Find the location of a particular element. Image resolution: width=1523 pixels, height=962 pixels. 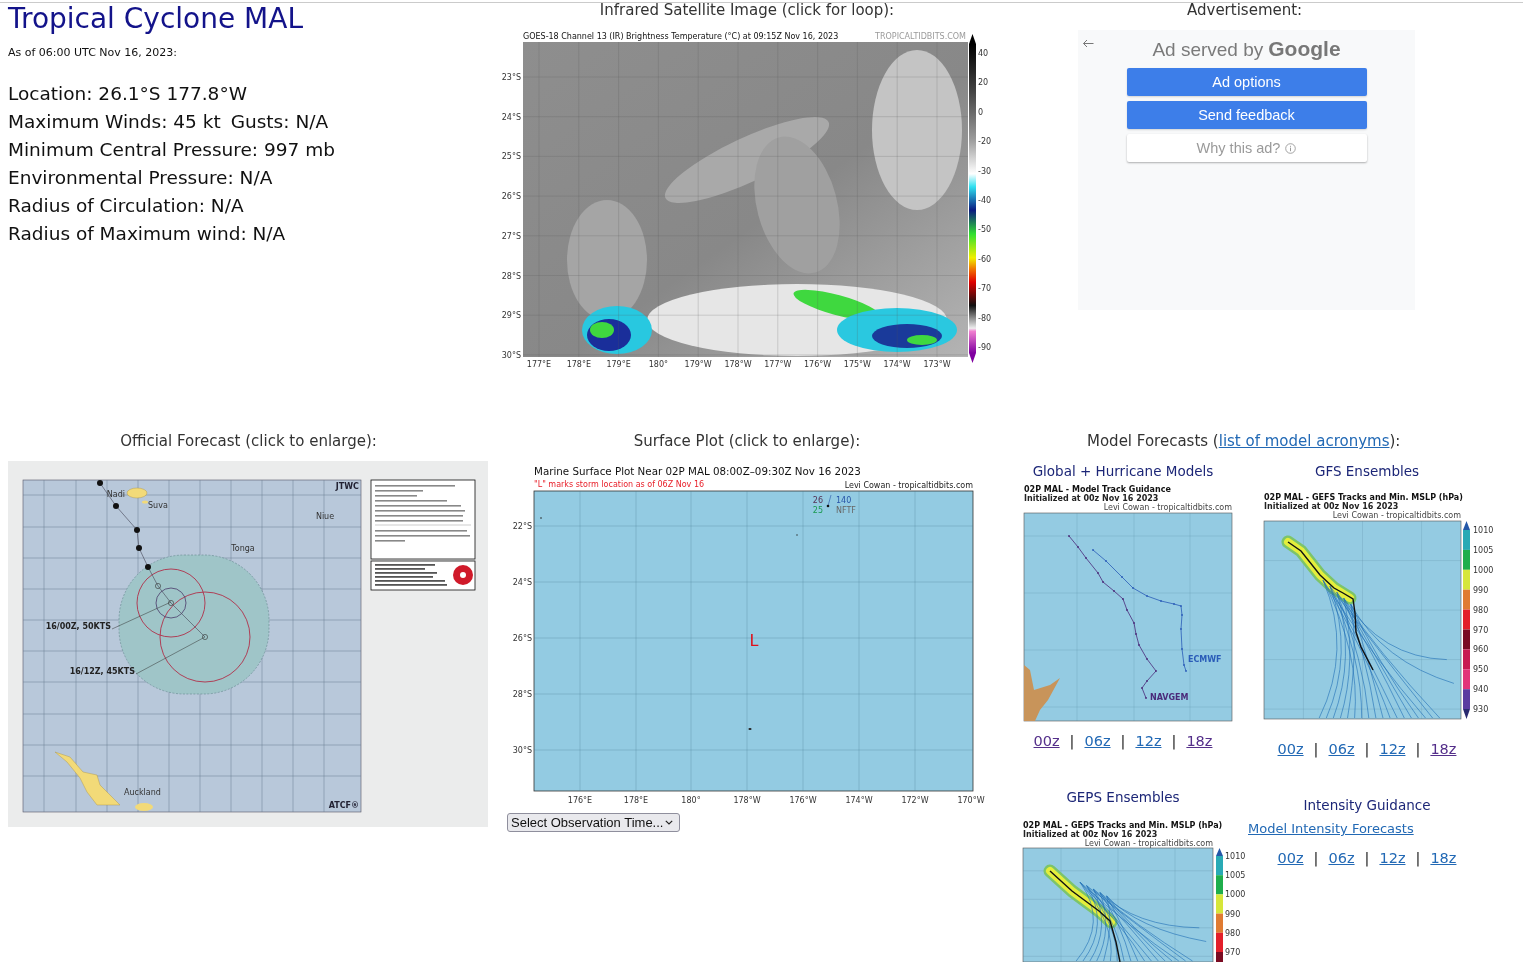

scale-tick-label: 960 is located at coordinates (1481, 650).